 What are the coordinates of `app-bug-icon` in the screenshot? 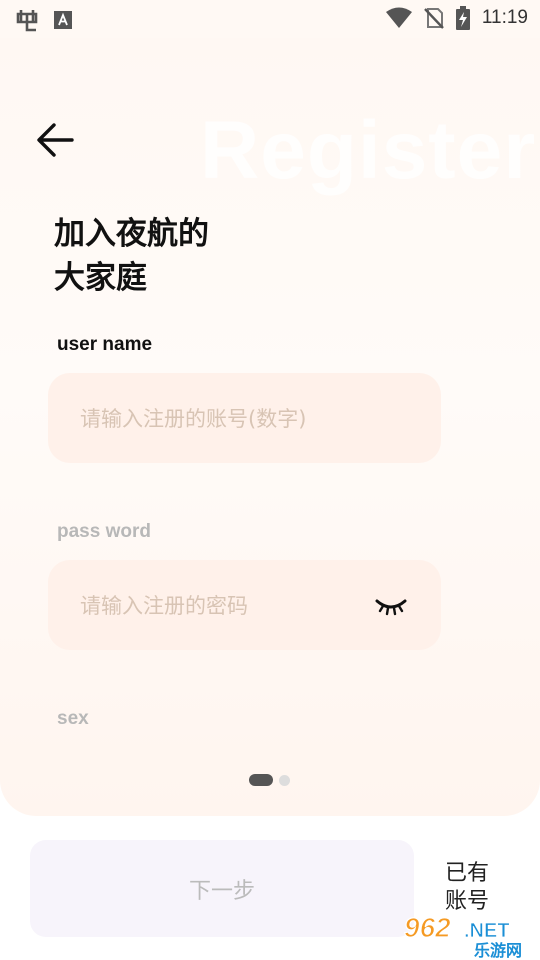 It's located at (27, 21).